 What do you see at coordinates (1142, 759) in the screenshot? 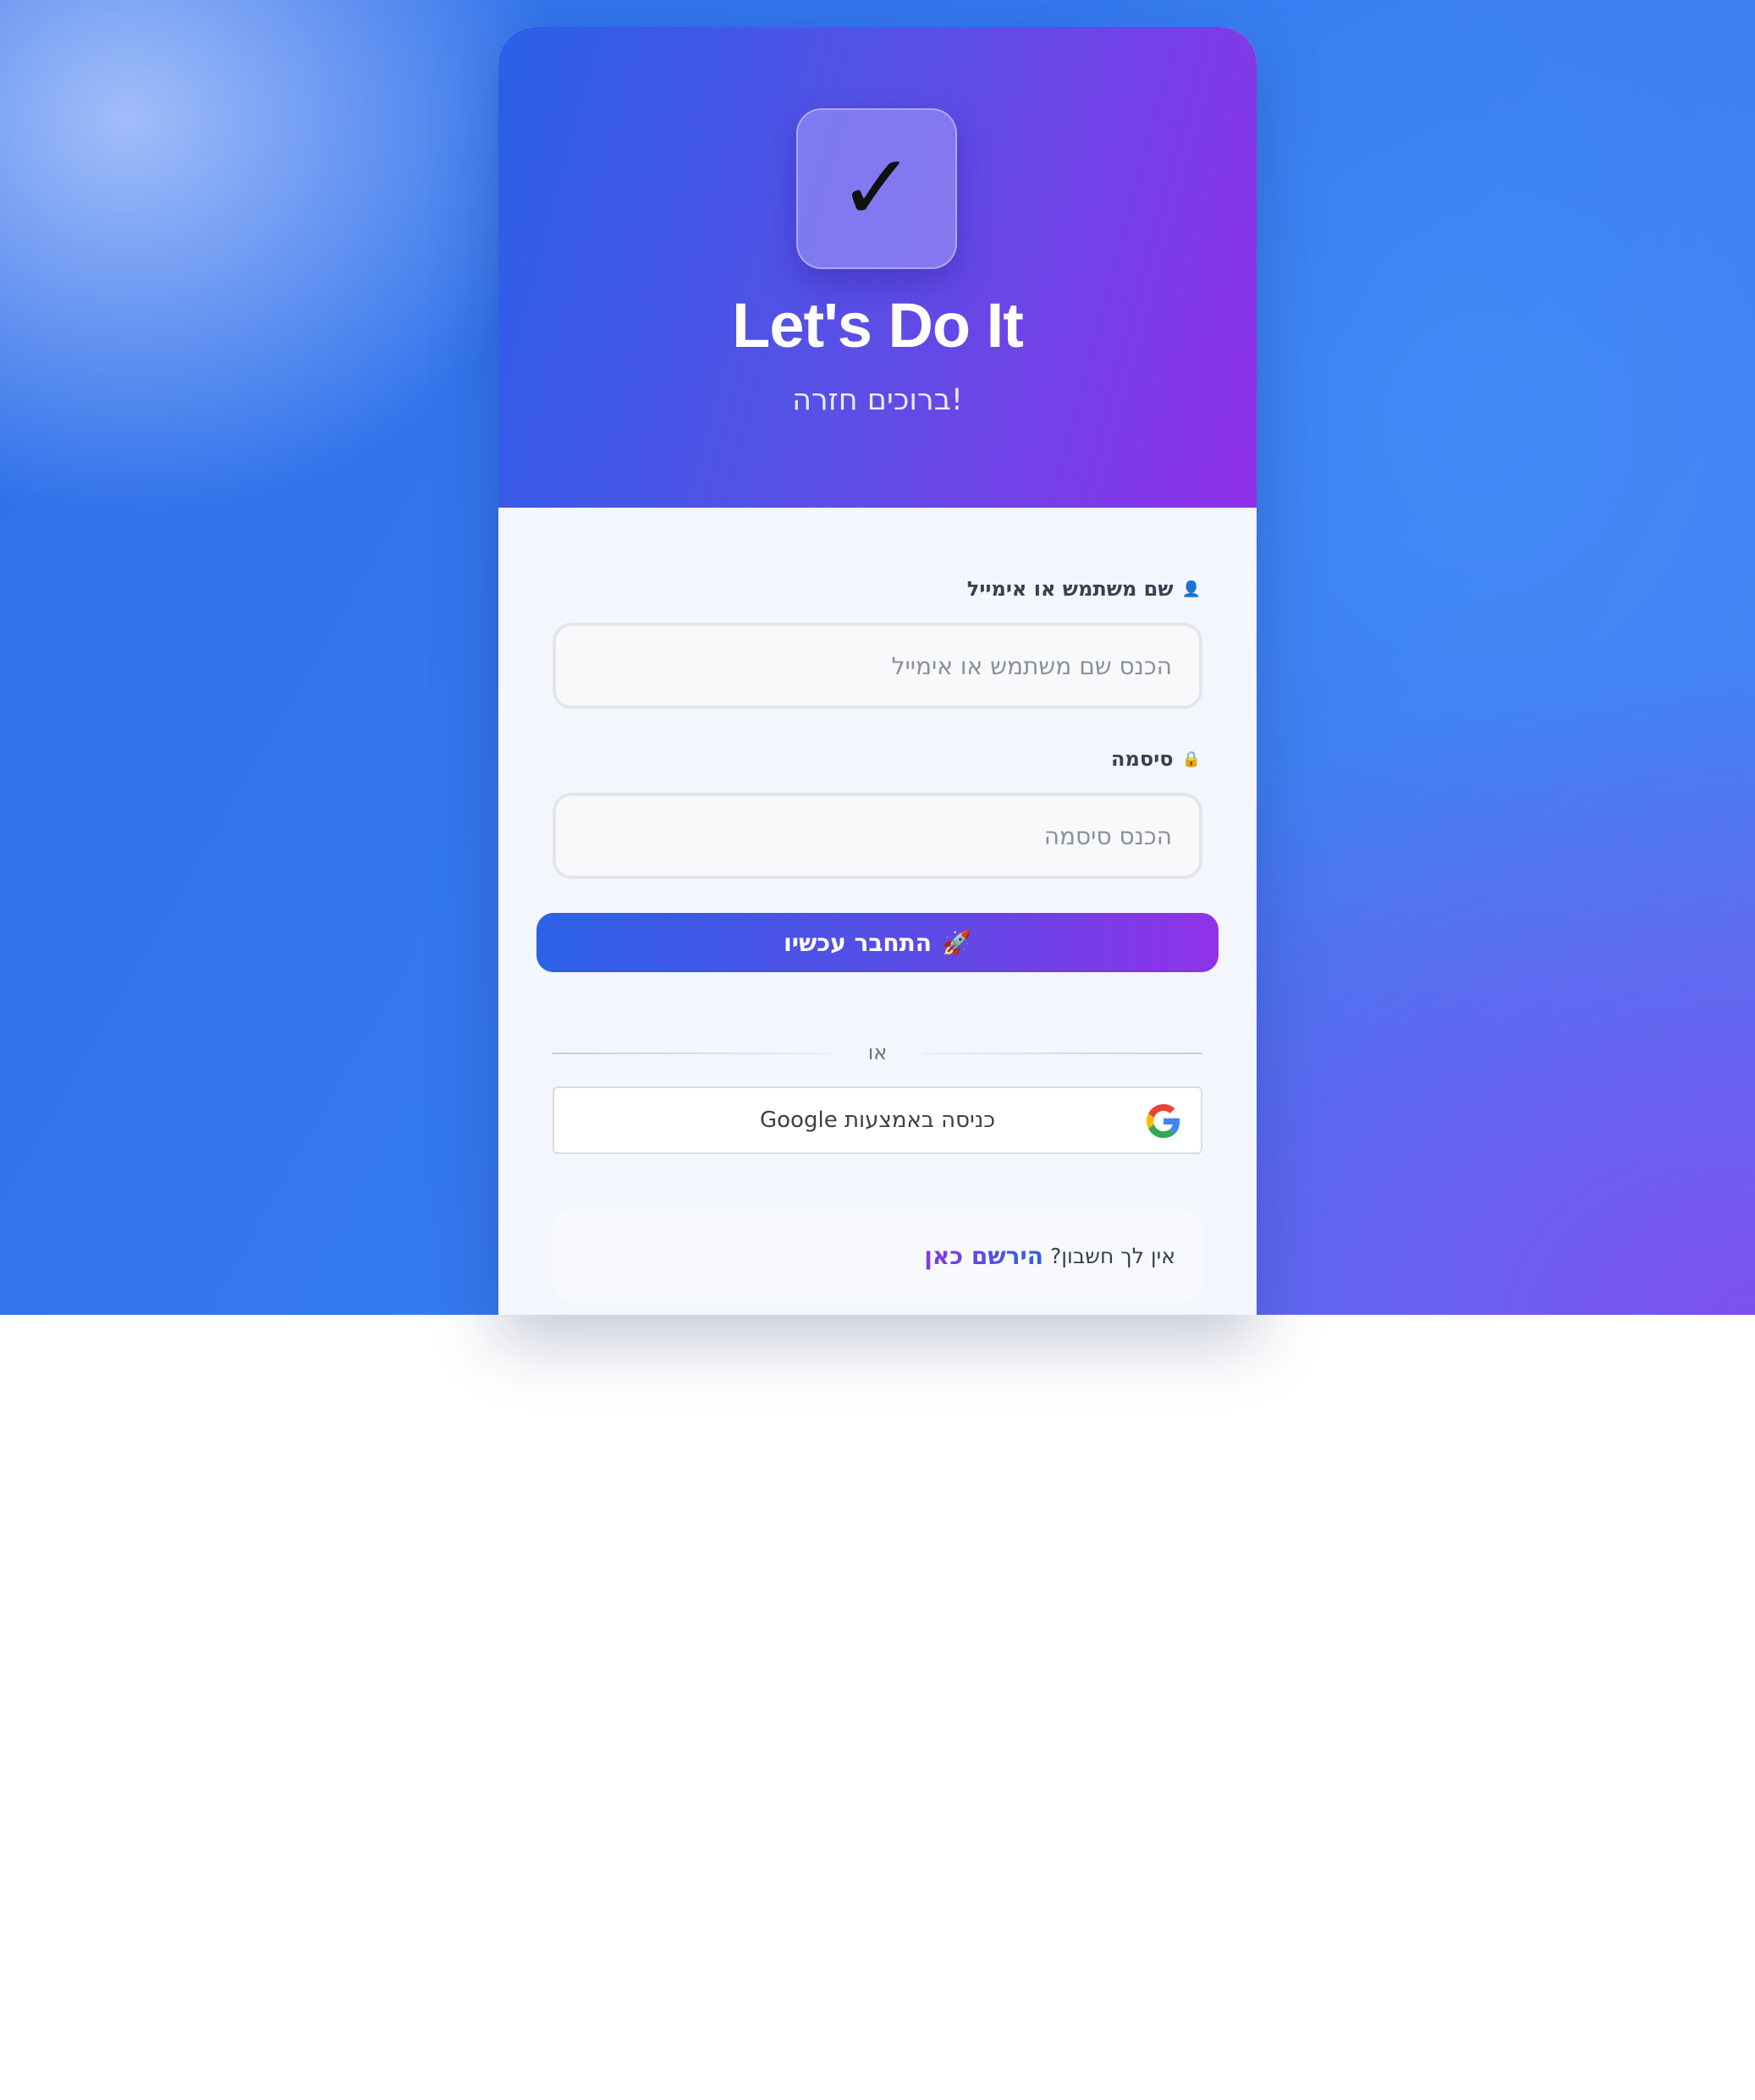
I see `password-label-text: סיסמה` at bounding box center [1142, 759].